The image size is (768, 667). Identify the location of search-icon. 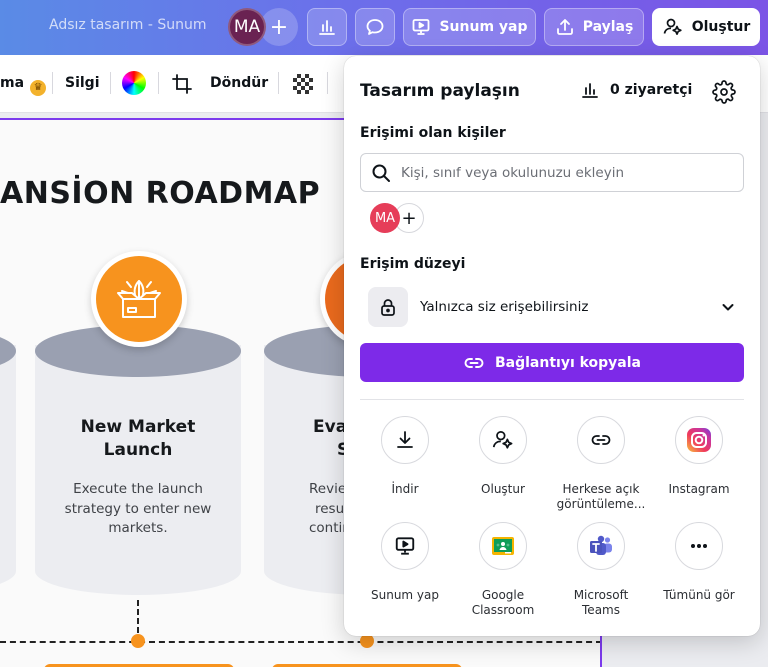
(381, 173).